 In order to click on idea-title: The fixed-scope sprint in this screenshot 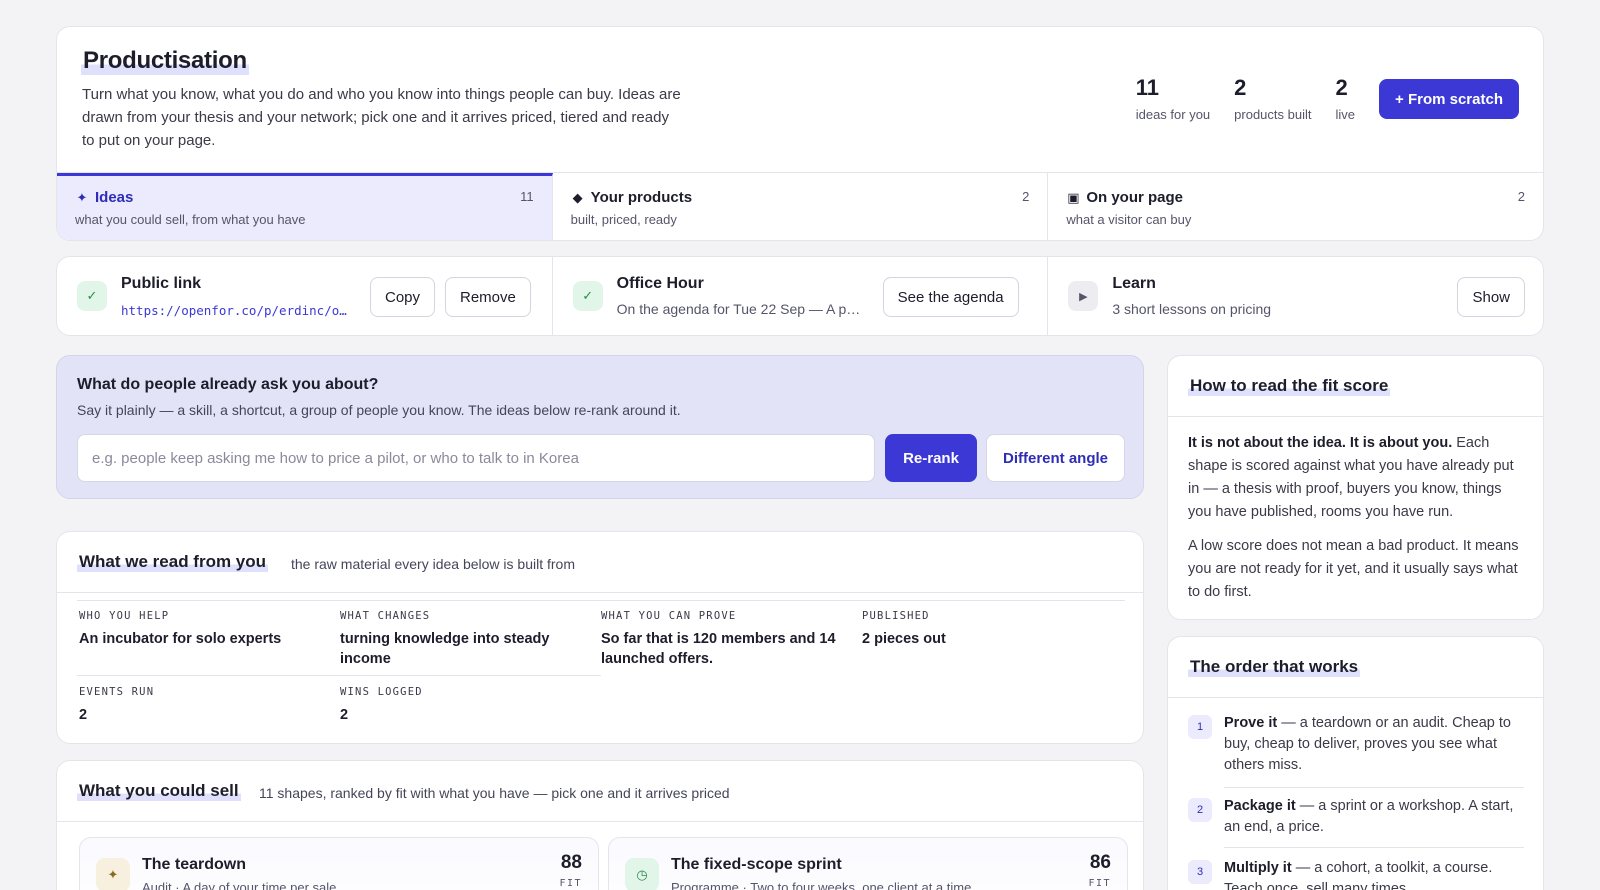, I will do `click(756, 864)`.